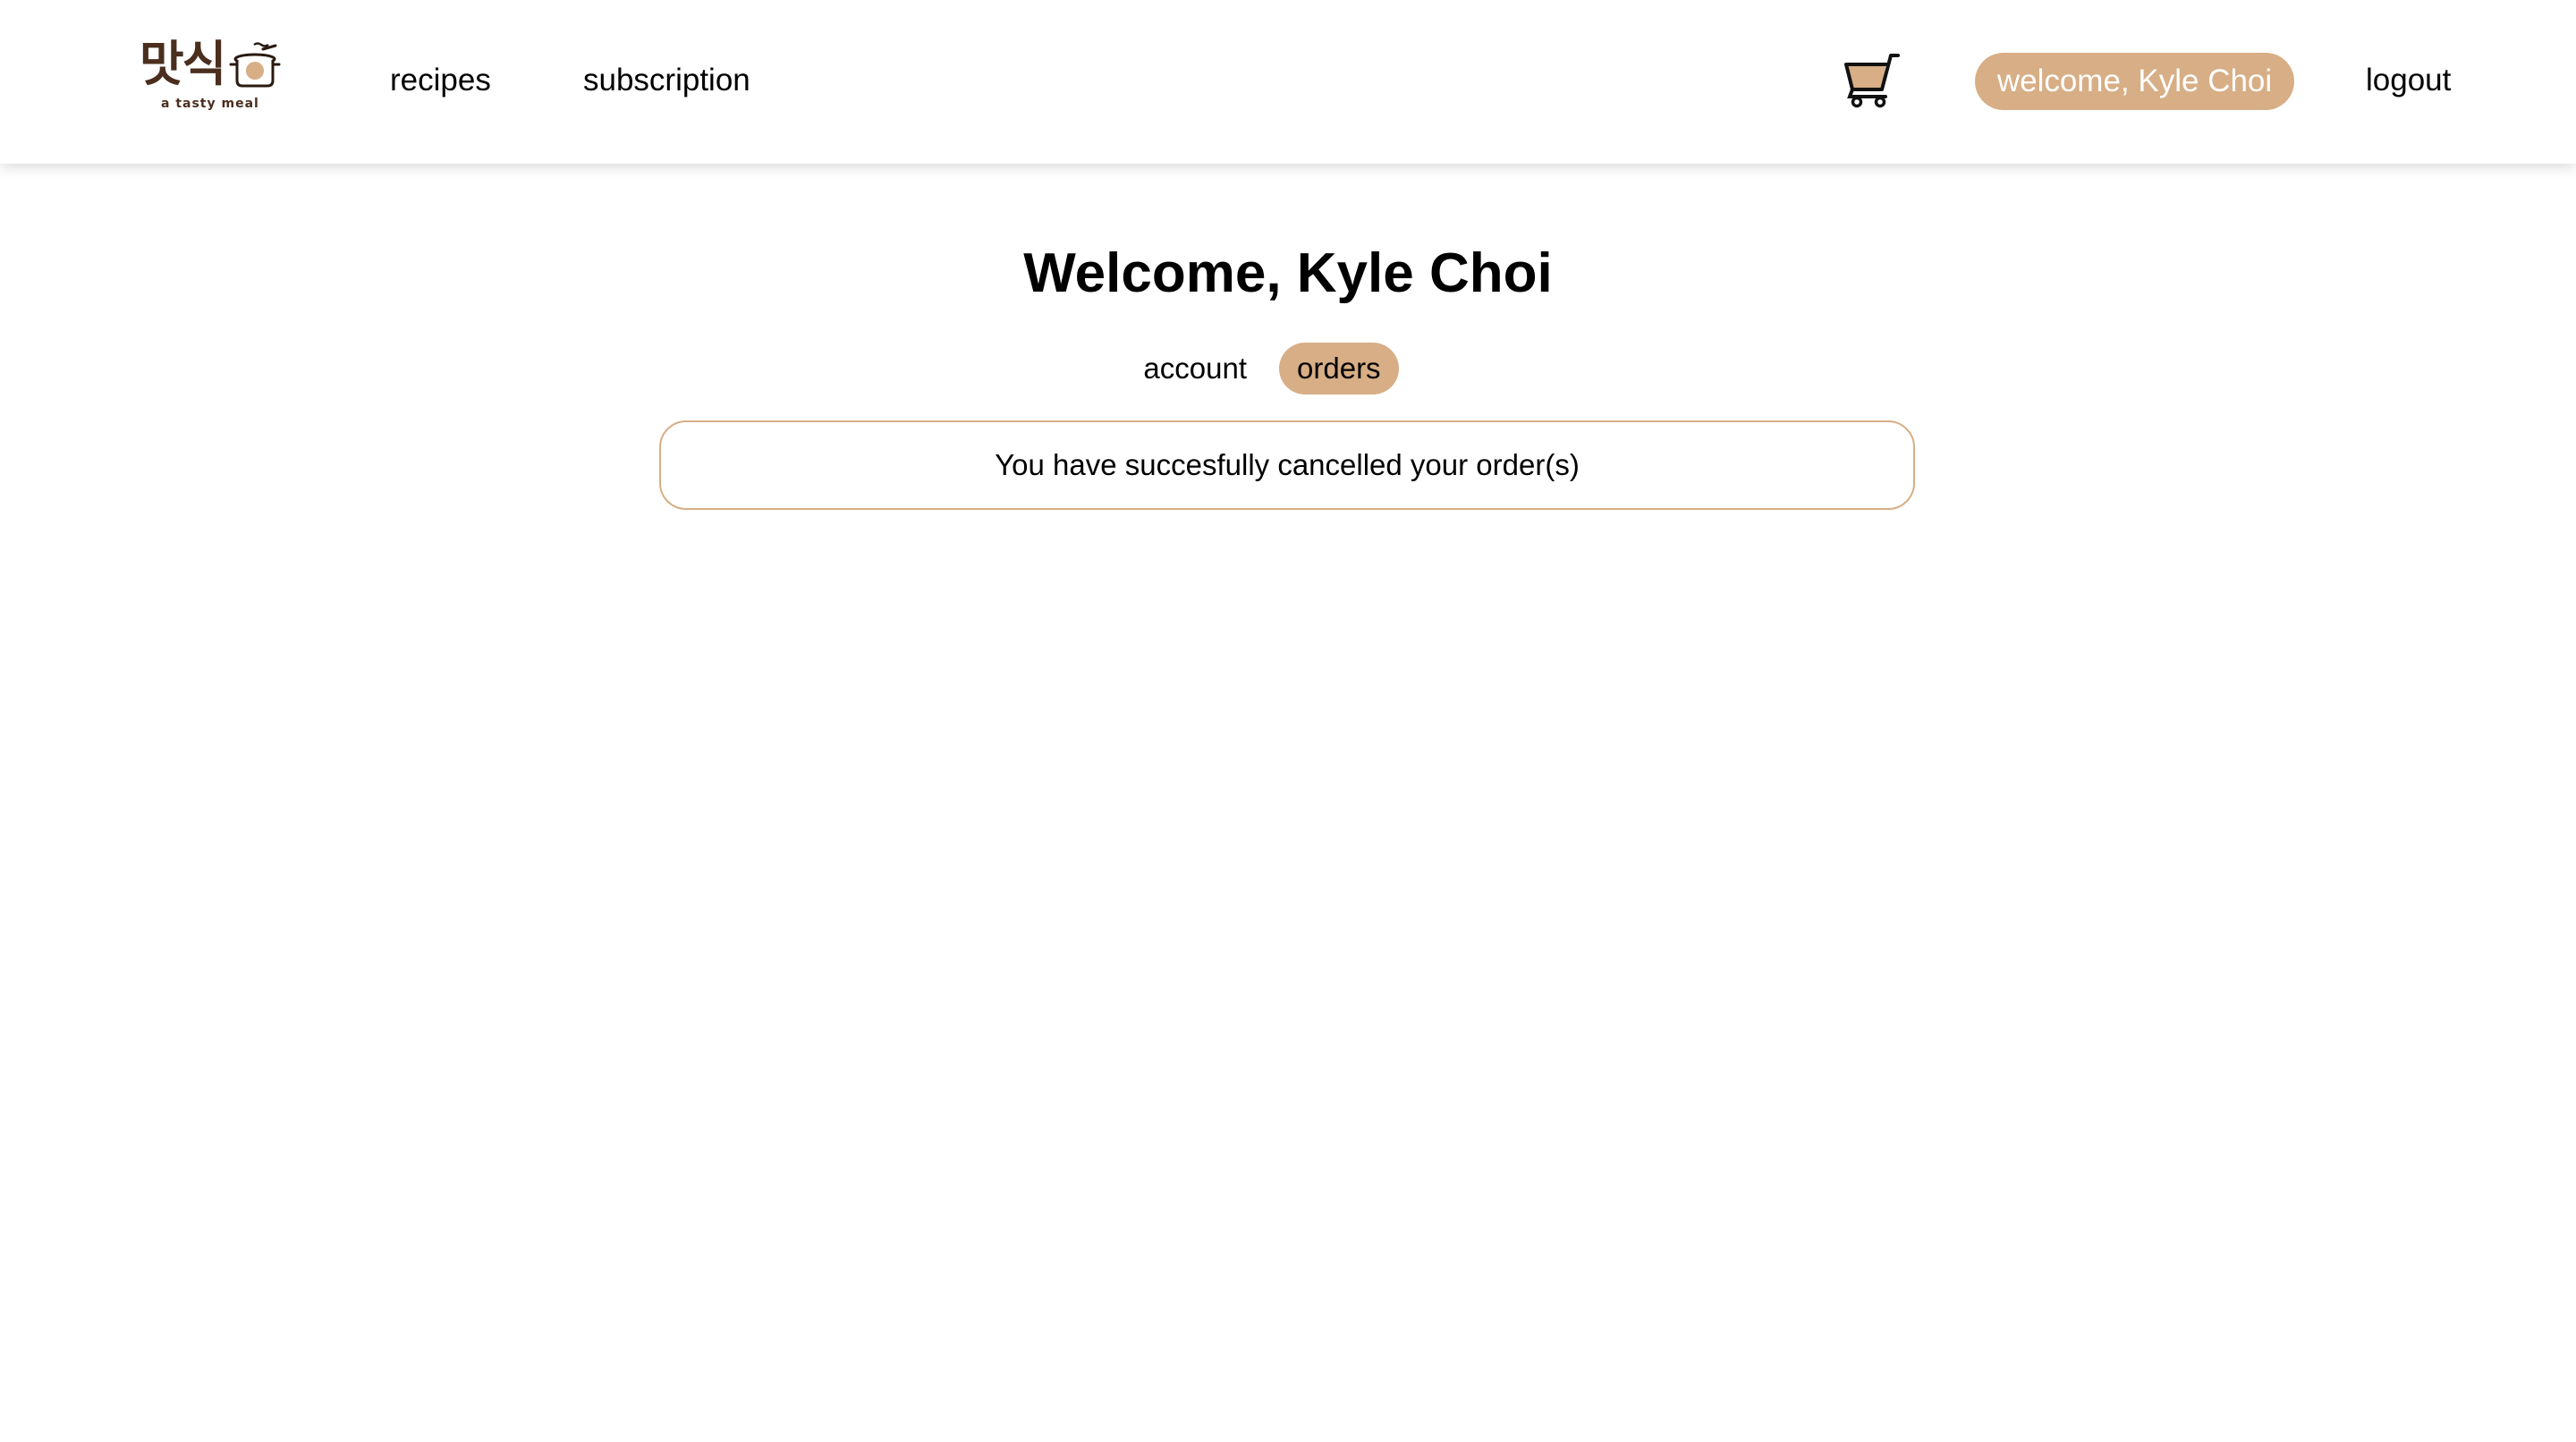 Image resolution: width=2576 pixels, height=1442 pixels. I want to click on logo-korean-text: 맛식, so click(183, 64).